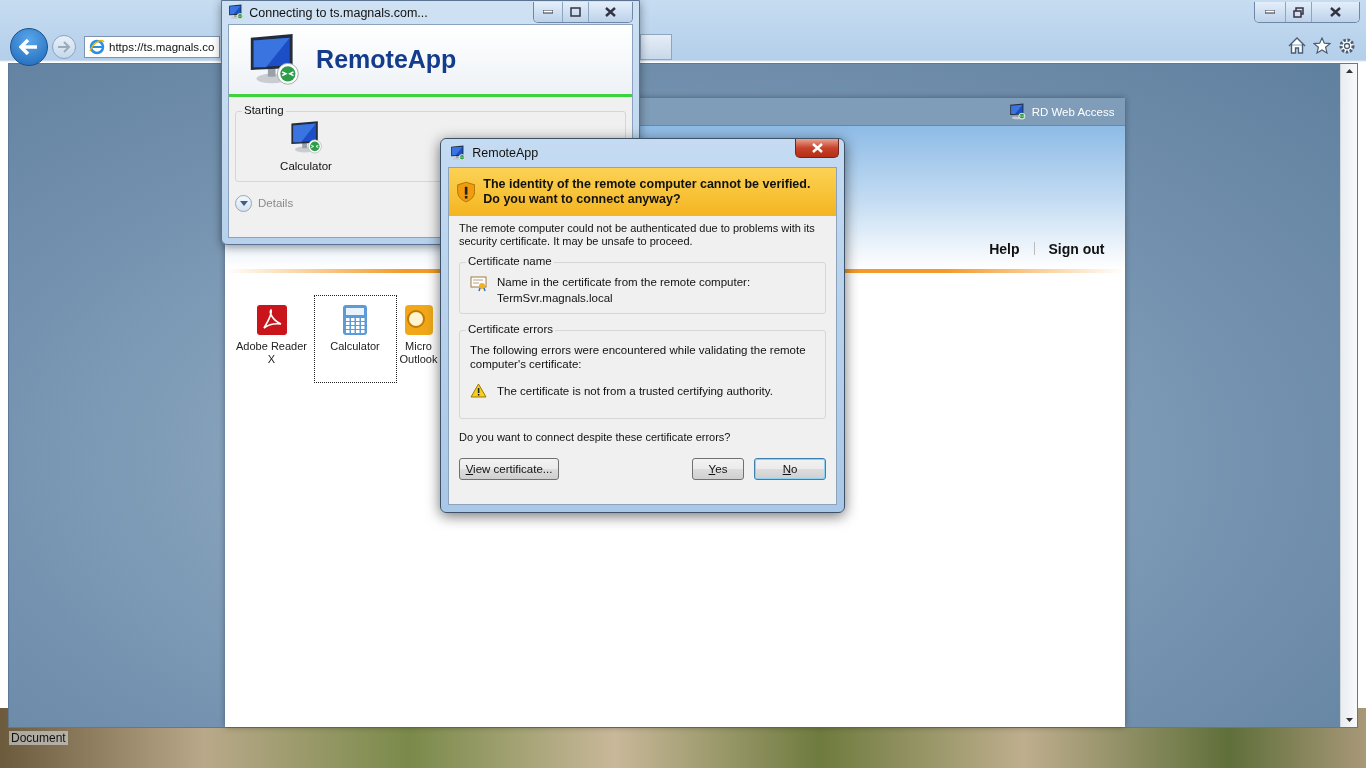 Image resolution: width=1366 pixels, height=768 pixels. Describe the element at coordinates (1076, 249) in the screenshot. I see `nav-link: Sign out` at that location.